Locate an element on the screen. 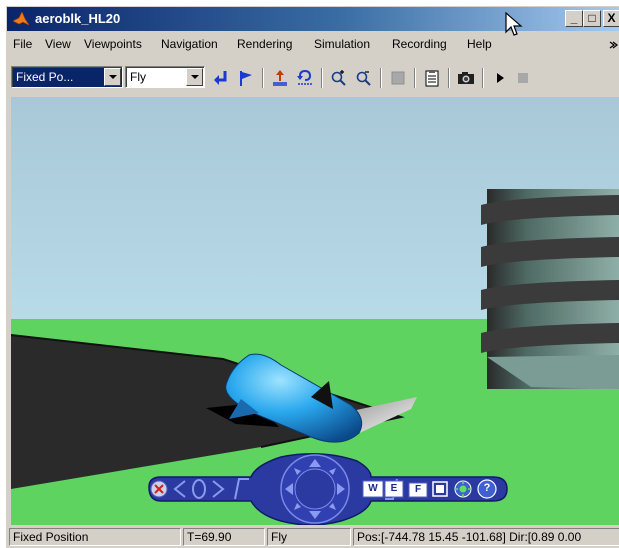 This screenshot has height=548, width=619. walk-button: W is located at coordinates (373, 488).